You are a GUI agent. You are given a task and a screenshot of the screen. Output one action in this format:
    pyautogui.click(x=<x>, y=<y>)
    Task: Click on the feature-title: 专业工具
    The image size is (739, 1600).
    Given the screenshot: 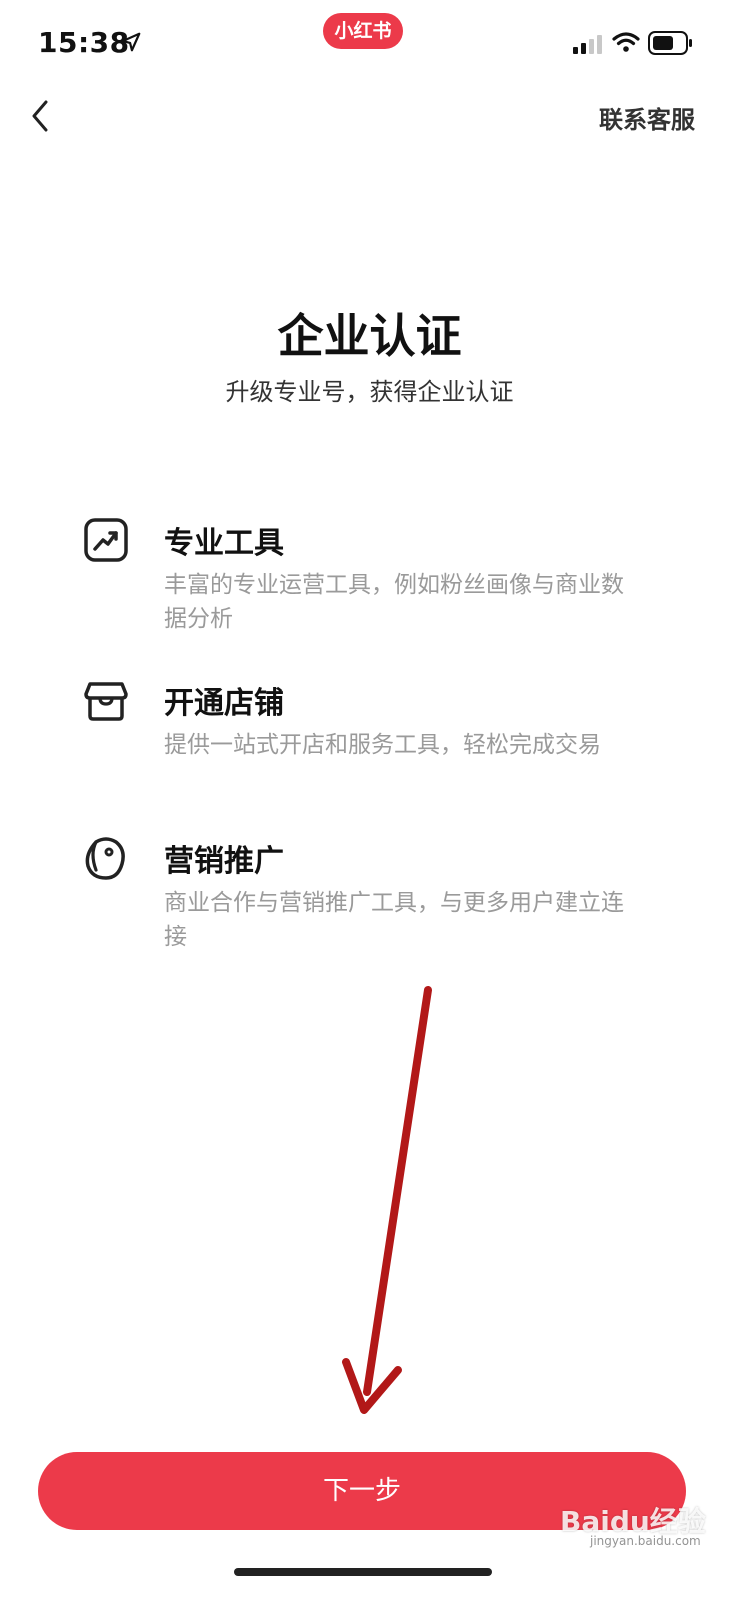 What is the action you would take?
    pyautogui.click(x=224, y=543)
    